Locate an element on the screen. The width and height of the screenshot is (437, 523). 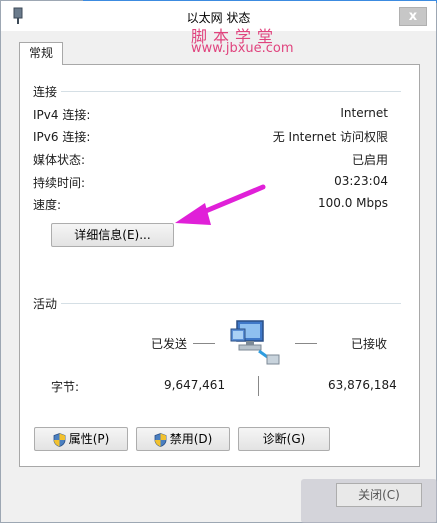
speed-value: 100.0 Mbps is located at coordinates (352, 203).